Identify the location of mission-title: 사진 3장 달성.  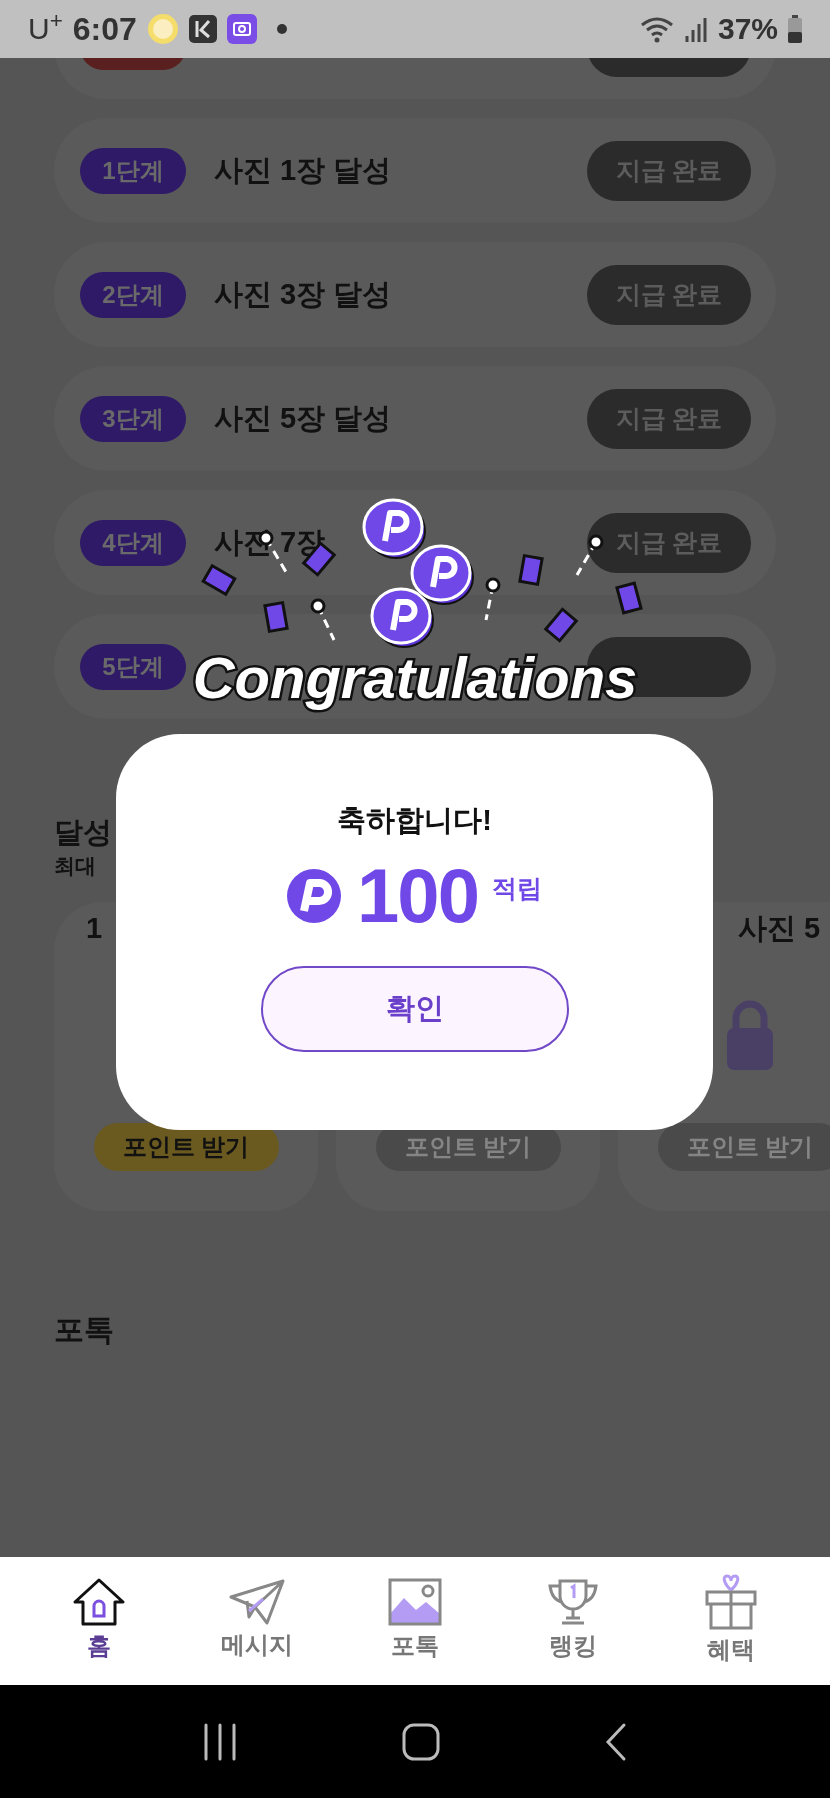
(303, 294).